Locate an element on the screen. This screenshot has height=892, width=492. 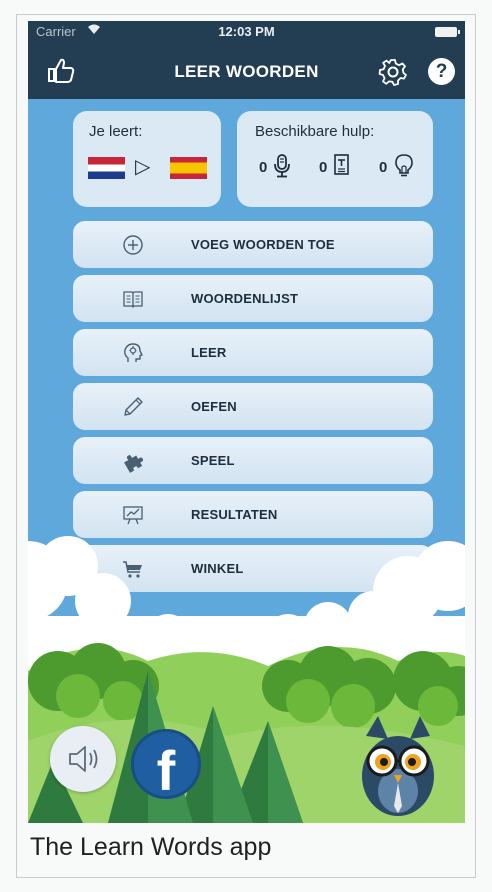
learn-label: LEER is located at coordinates (209, 352).